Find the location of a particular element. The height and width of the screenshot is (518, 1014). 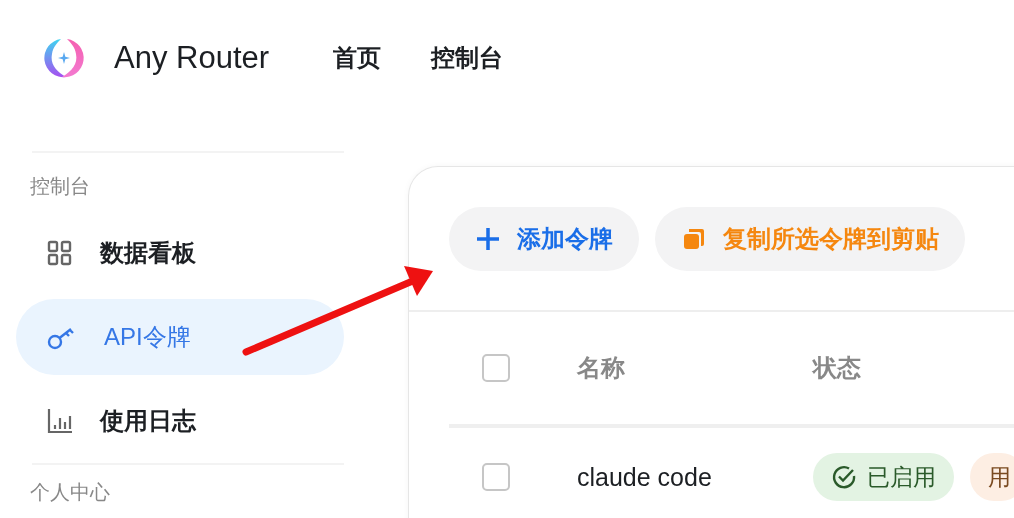

brand-name: Any Router is located at coordinates (192, 57).